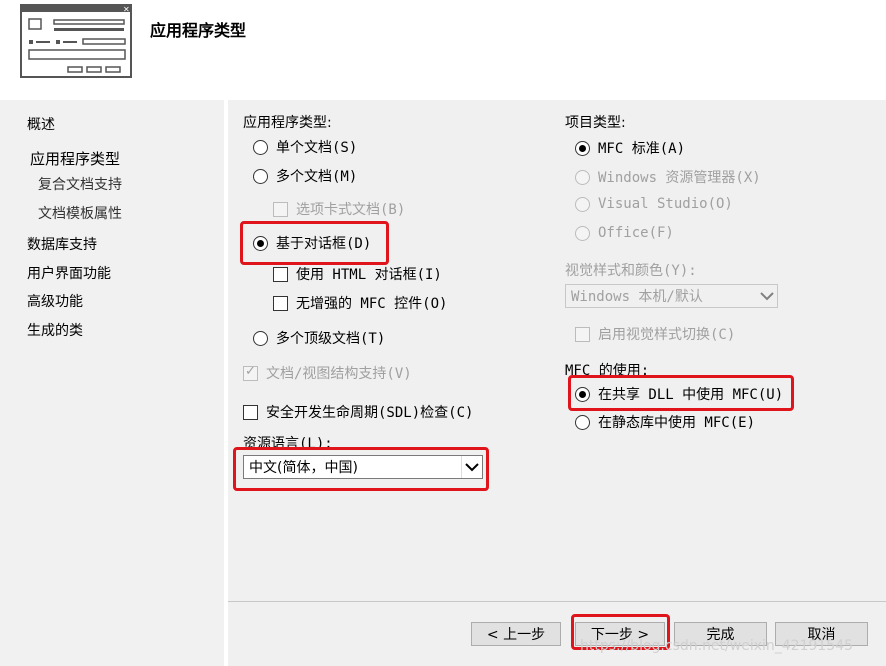  Describe the element at coordinates (671, 296) in the screenshot. I see `visual-style-select: Windows 本机/默认` at that location.